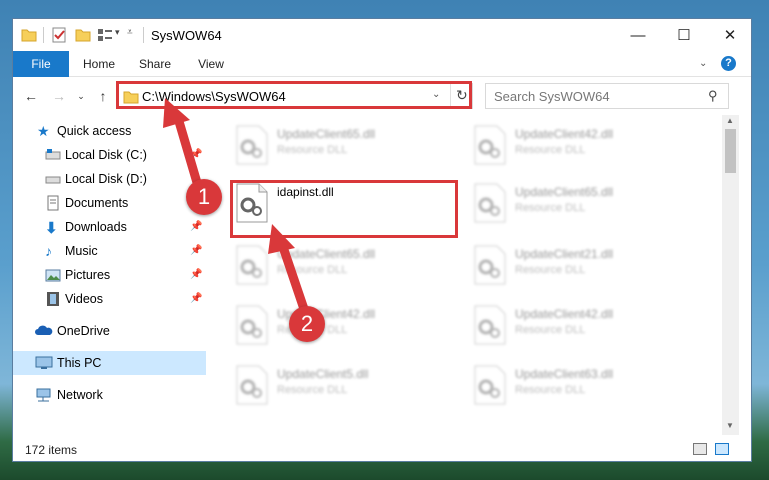 This screenshot has width=769, height=480. What do you see at coordinates (307, 324) in the screenshot?
I see `step-2-badge: 2` at bounding box center [307, 324].